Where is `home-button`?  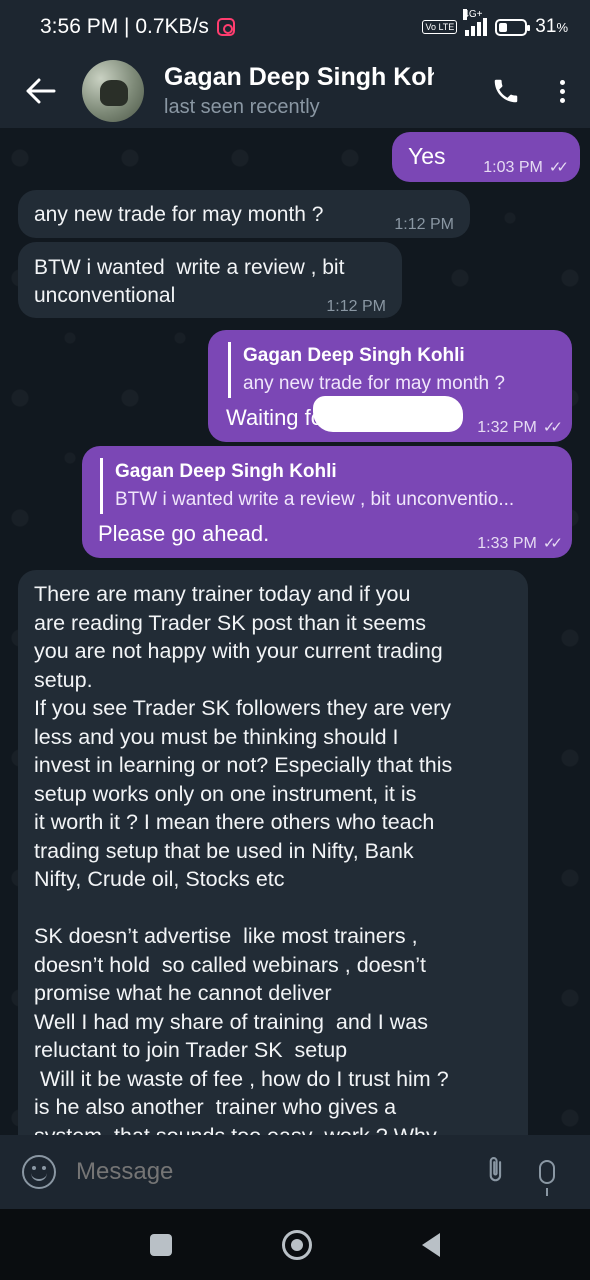
home-button is located at coordinates (297, 1244).